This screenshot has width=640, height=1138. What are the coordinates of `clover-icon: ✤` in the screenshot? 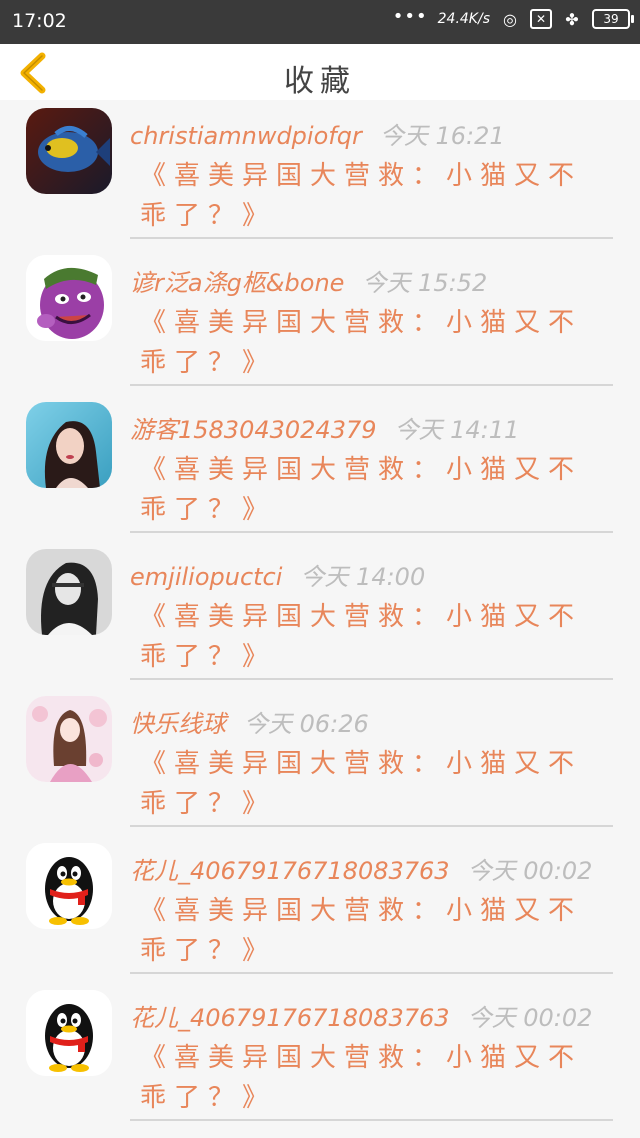 It's located at (572, 19).